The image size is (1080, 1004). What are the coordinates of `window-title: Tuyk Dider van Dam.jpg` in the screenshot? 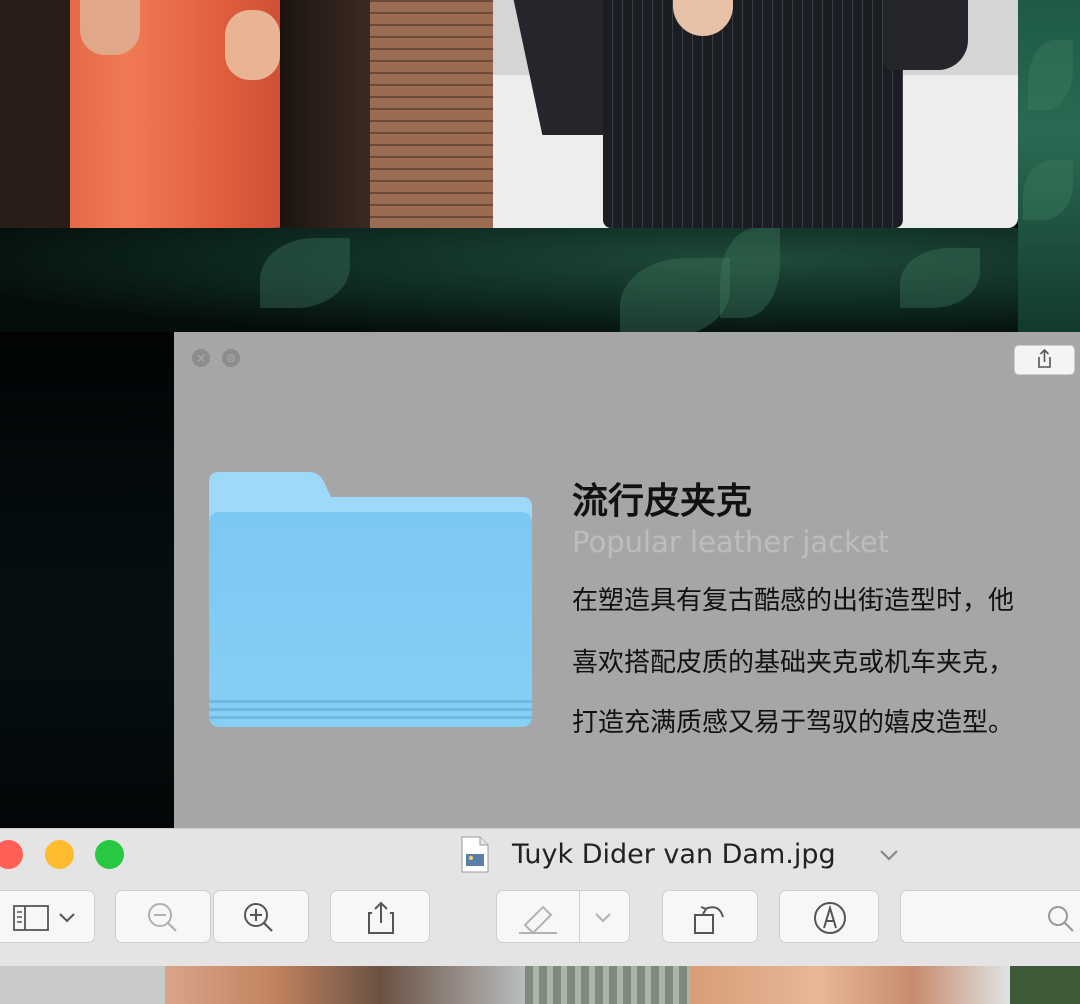 It's located at (674, 854).